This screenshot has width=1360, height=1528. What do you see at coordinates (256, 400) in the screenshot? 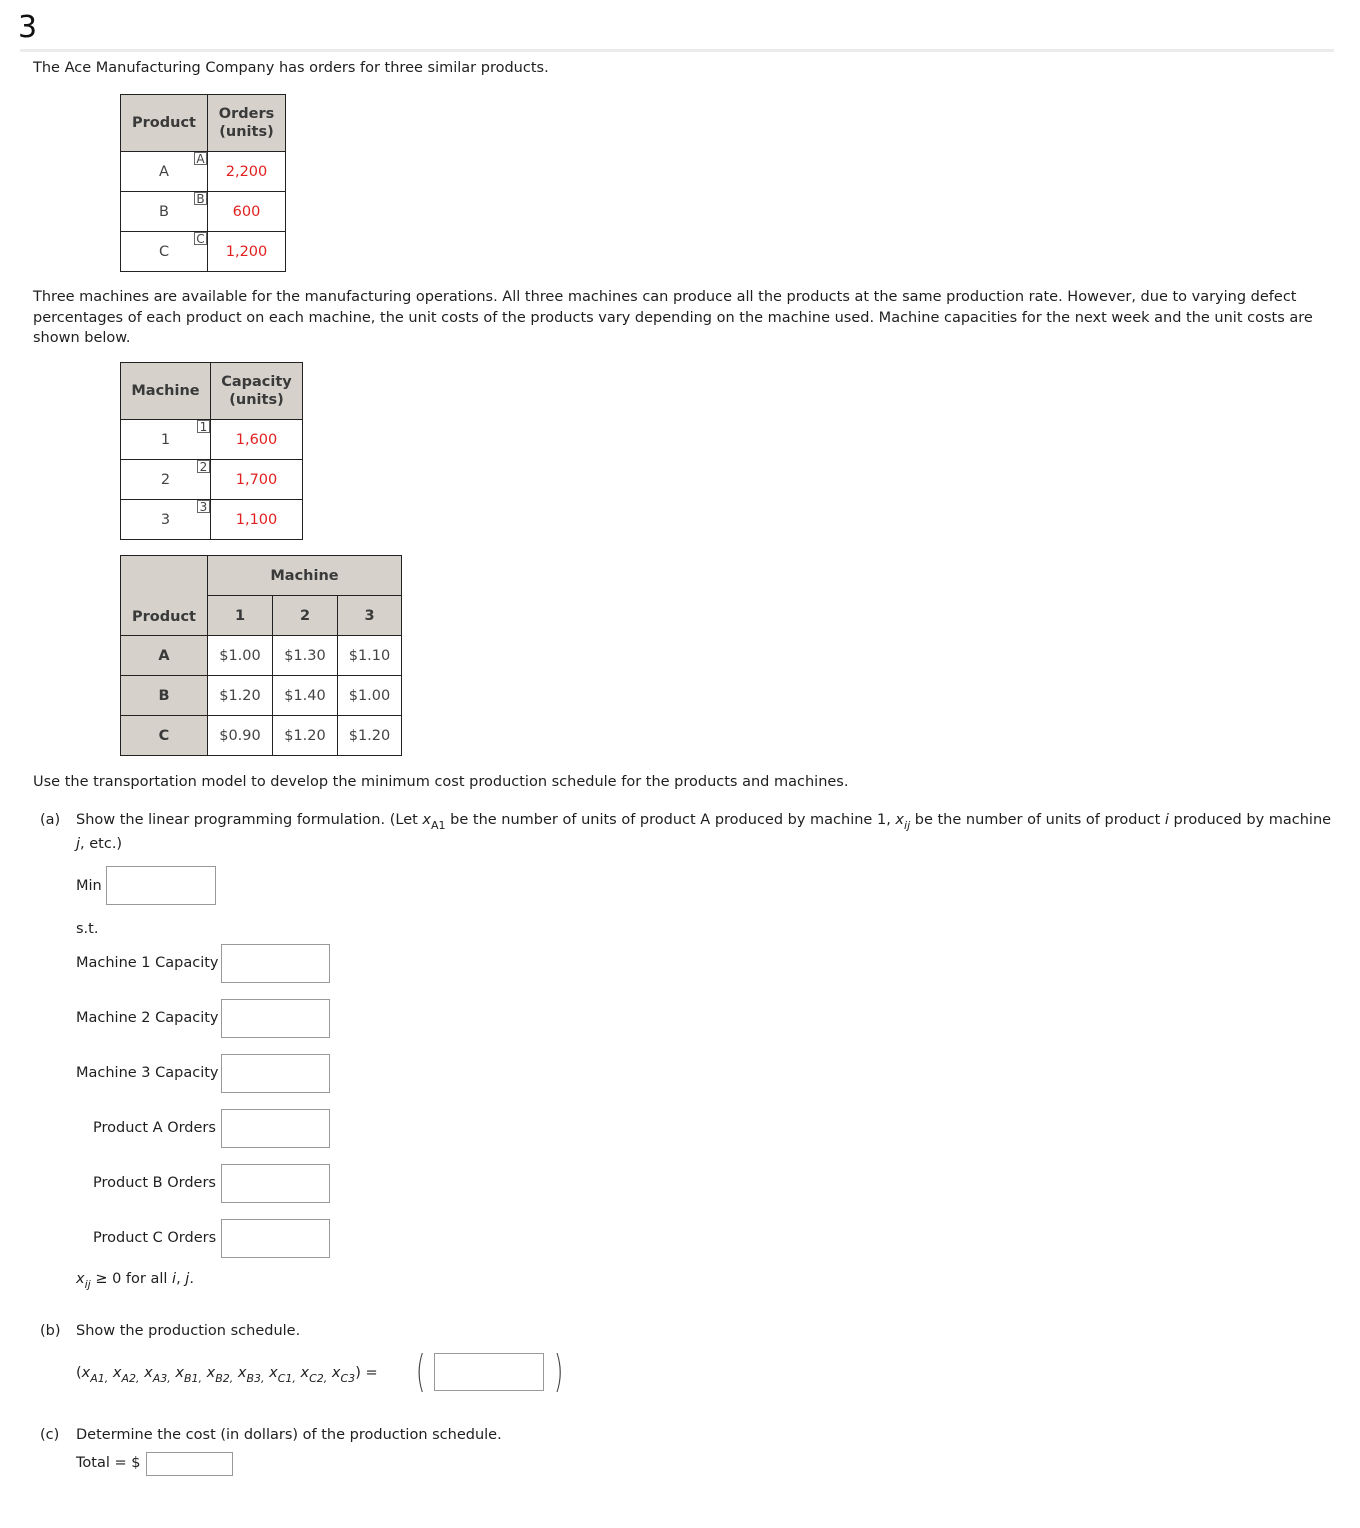
I see `capacity-header-line2: (units)` at bounding box center [256, 400].